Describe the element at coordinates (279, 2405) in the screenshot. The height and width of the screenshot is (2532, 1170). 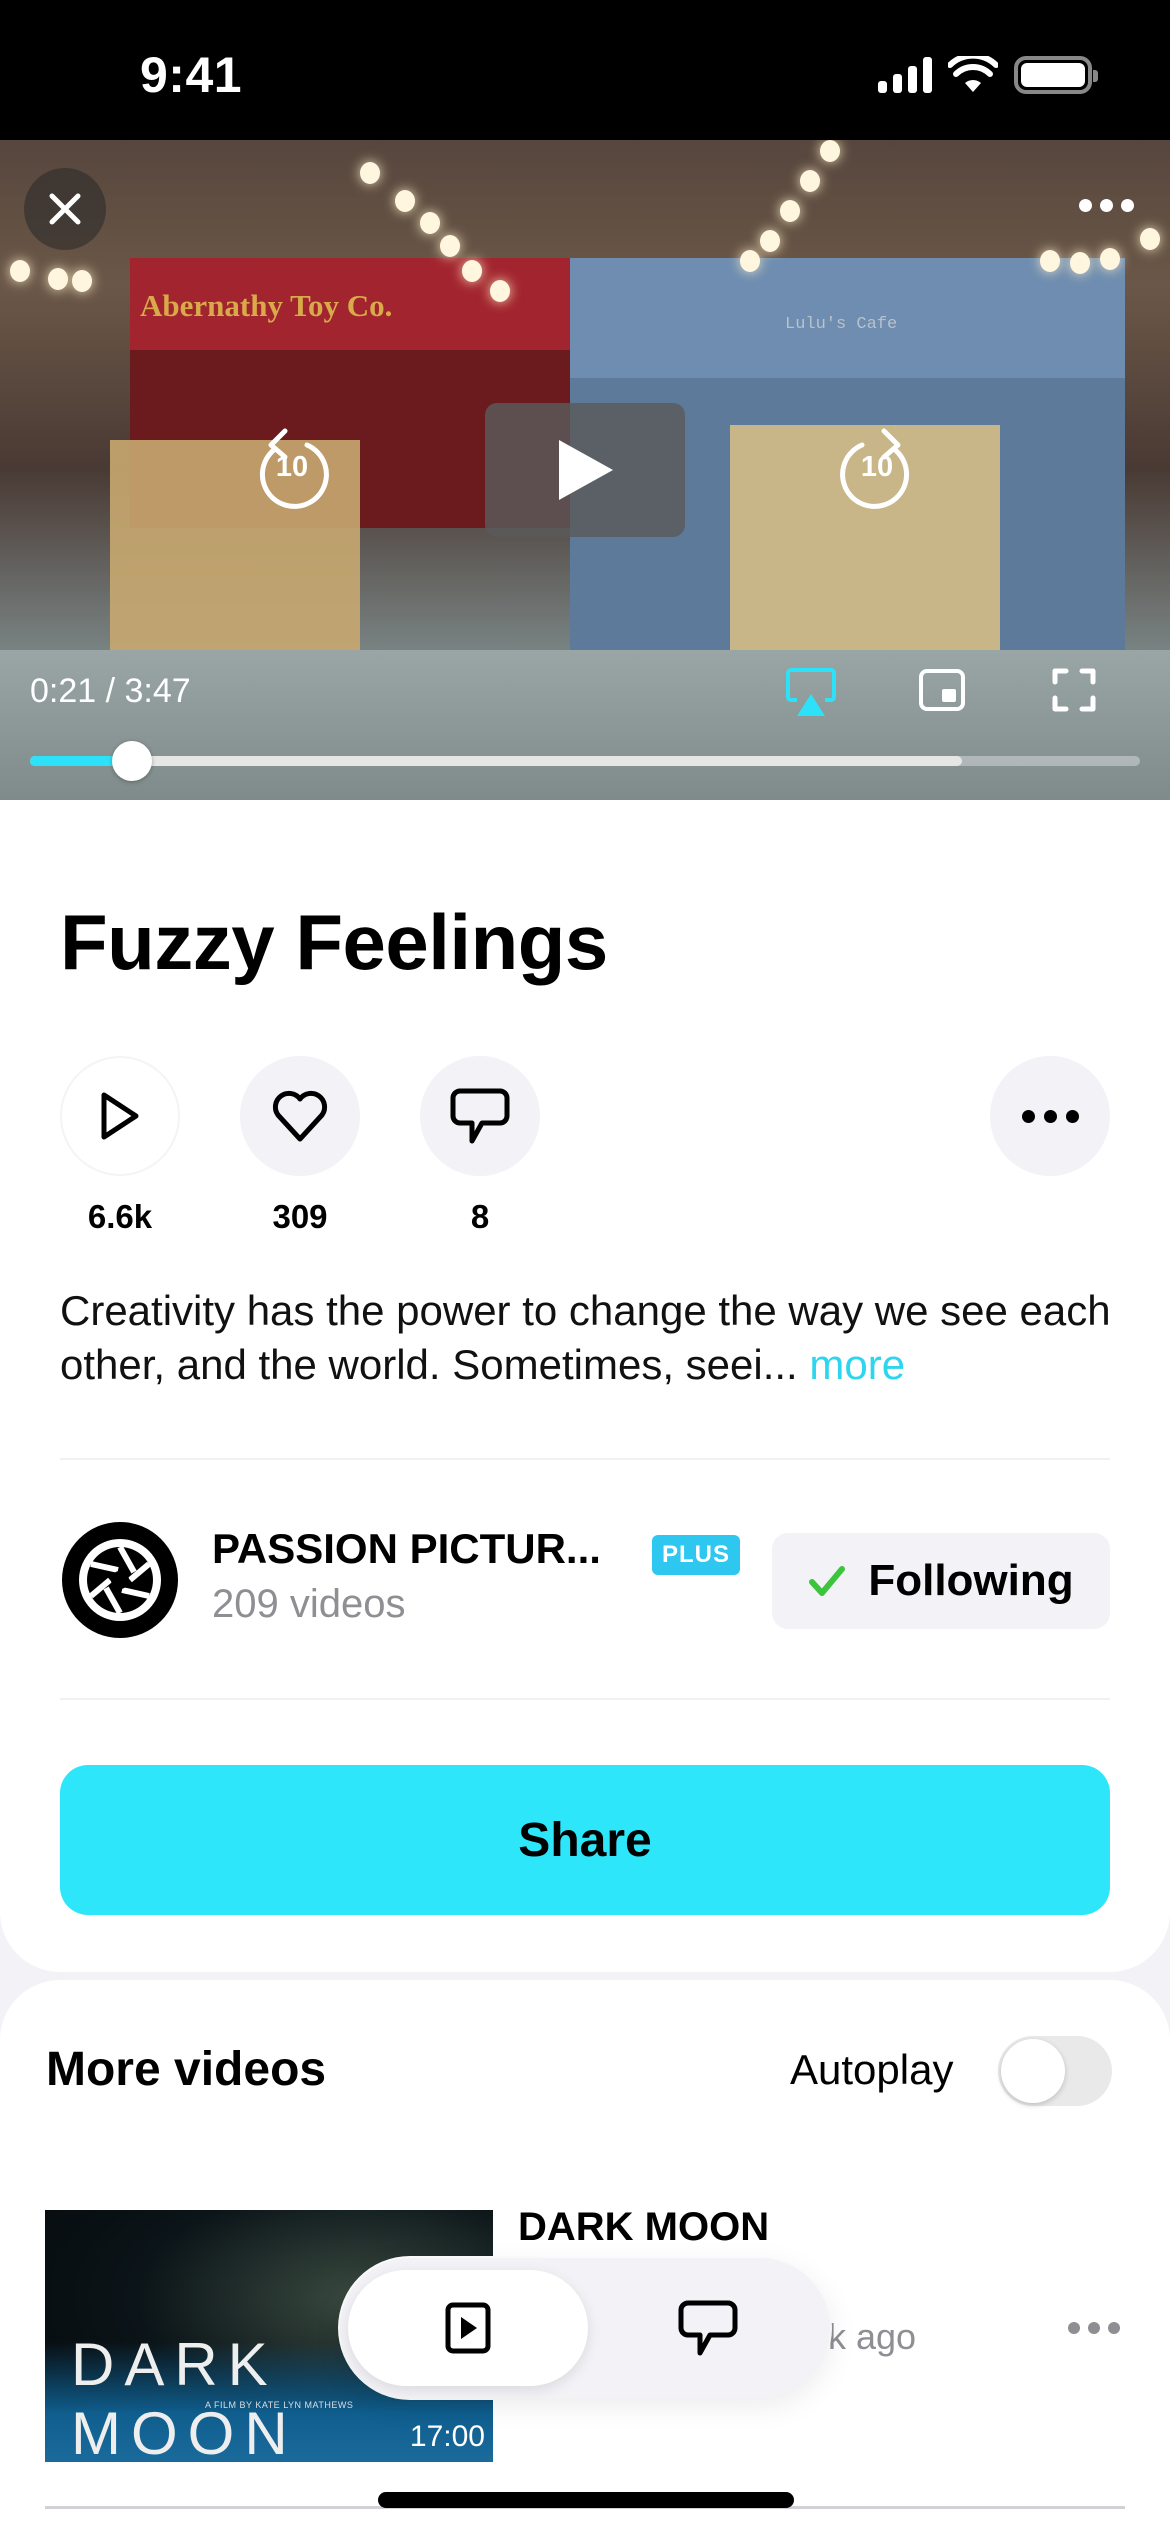
I see `thumbnail-subtitle: A FILM BY KATE LYN MATHEWS` at that location.